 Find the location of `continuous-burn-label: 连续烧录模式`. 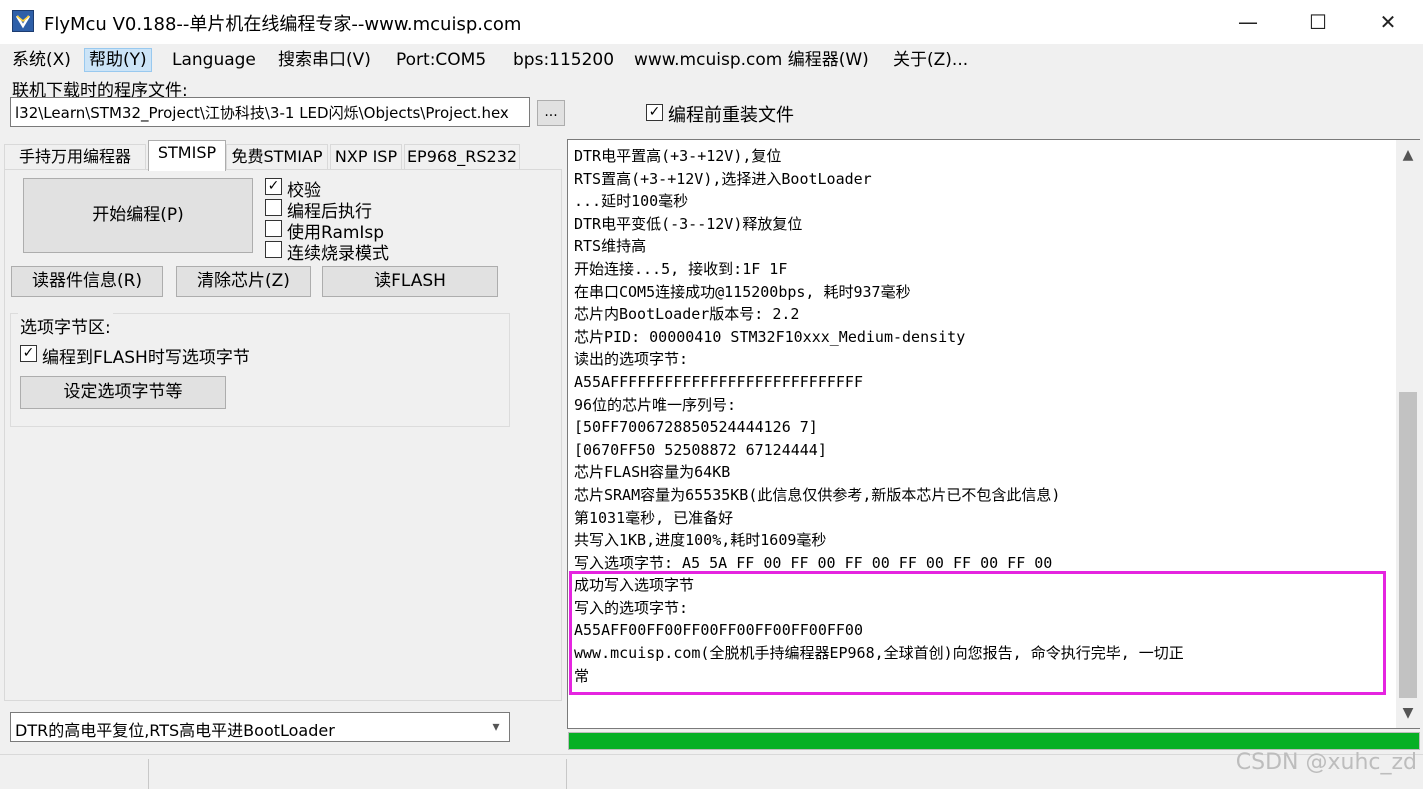

continuous-burn-label: 连续烧录模式 is located at coordinates (338, 254).